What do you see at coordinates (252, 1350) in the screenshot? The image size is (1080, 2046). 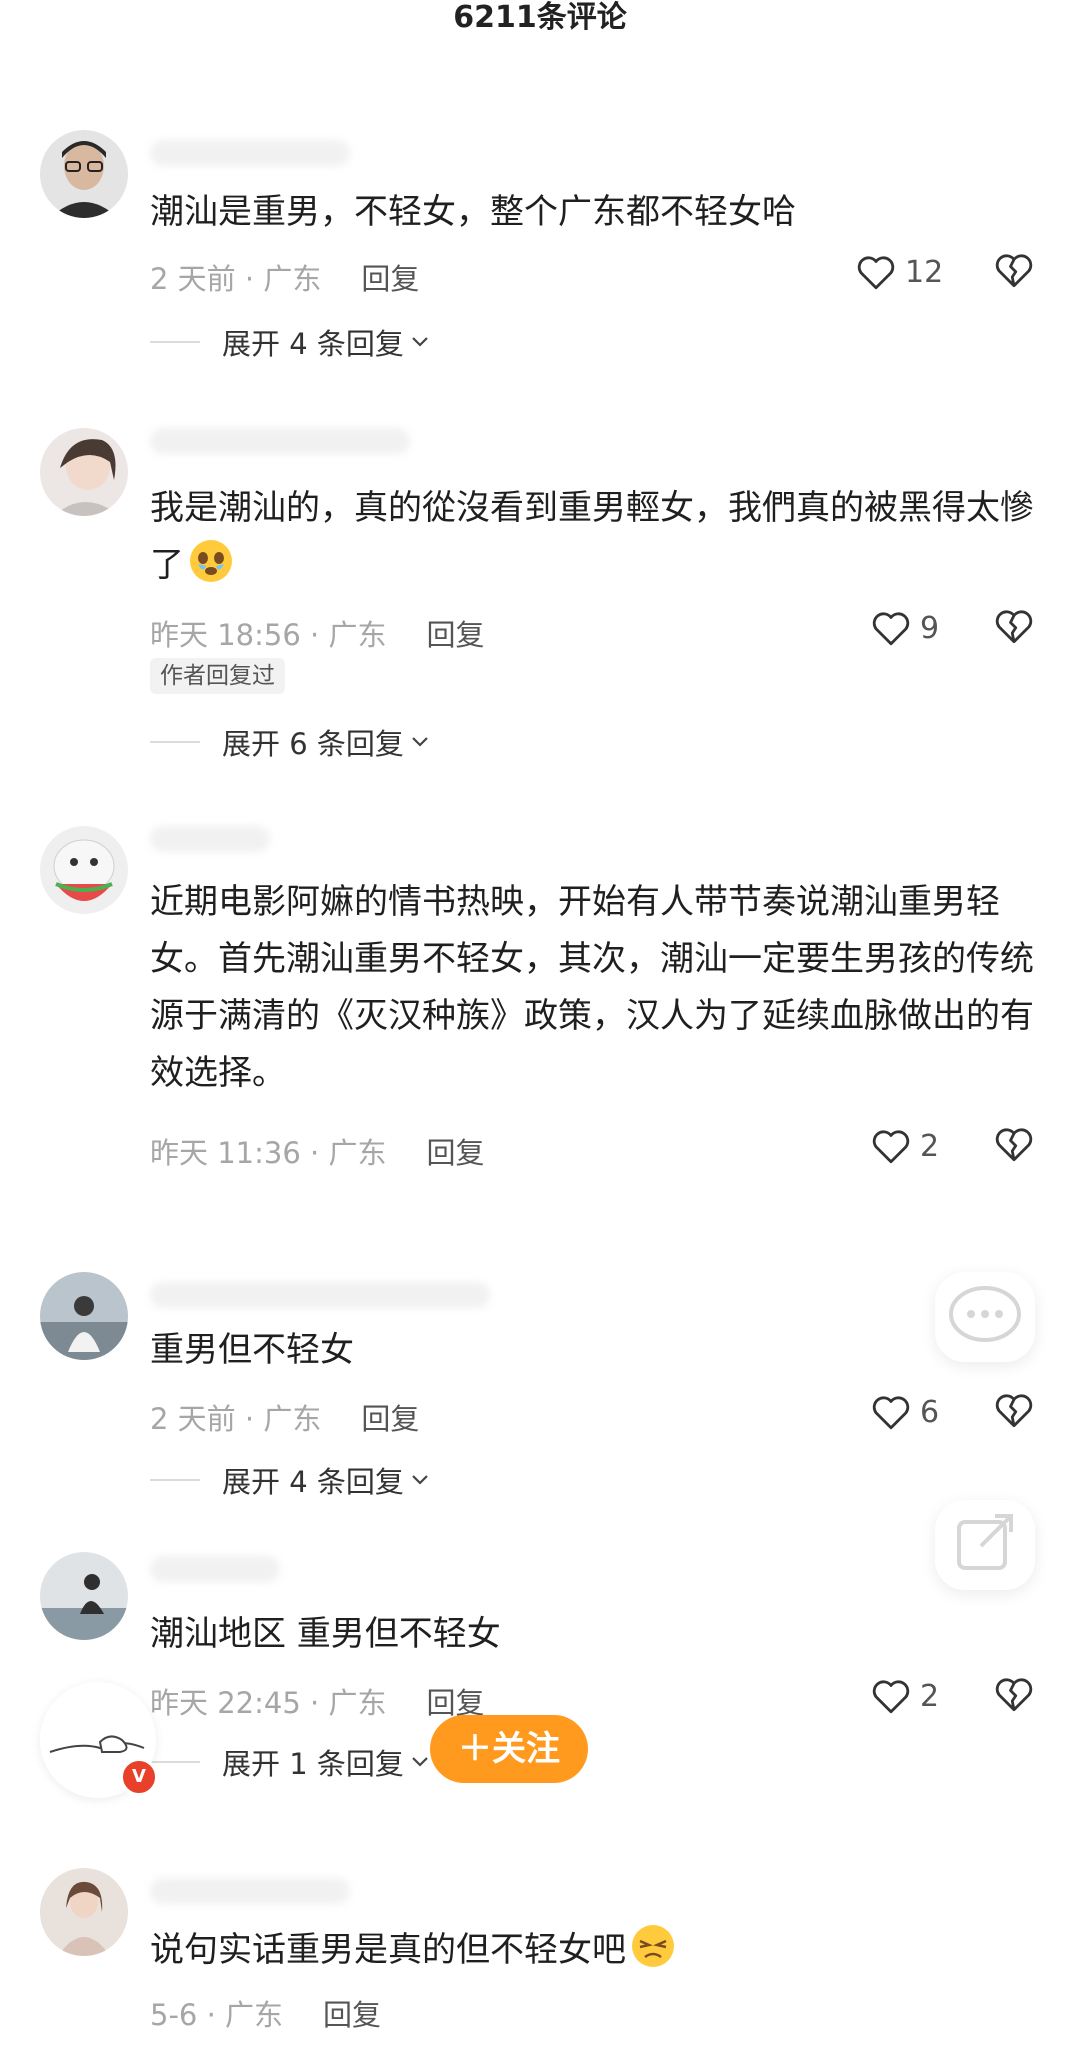 I see `comment-text: 重男但不轻女` at bounding box center [252, 1350].